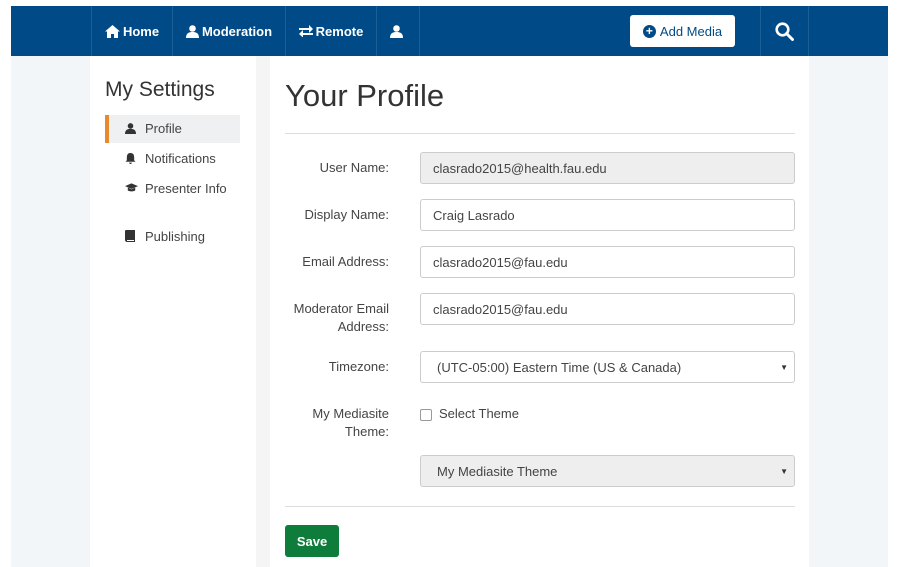  Describe the element at coordinates (350, 422) in the screenshot. I see `theme-label: My Mediasite Theme:` at that location.